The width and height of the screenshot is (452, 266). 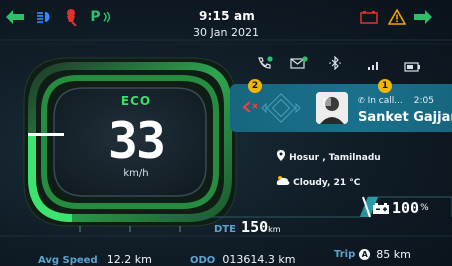 What do you see at coordinates (327, 183) in the screenshot?
I see `weather-text: Cloudy, 21 °C` at bounding box center [327, 183].